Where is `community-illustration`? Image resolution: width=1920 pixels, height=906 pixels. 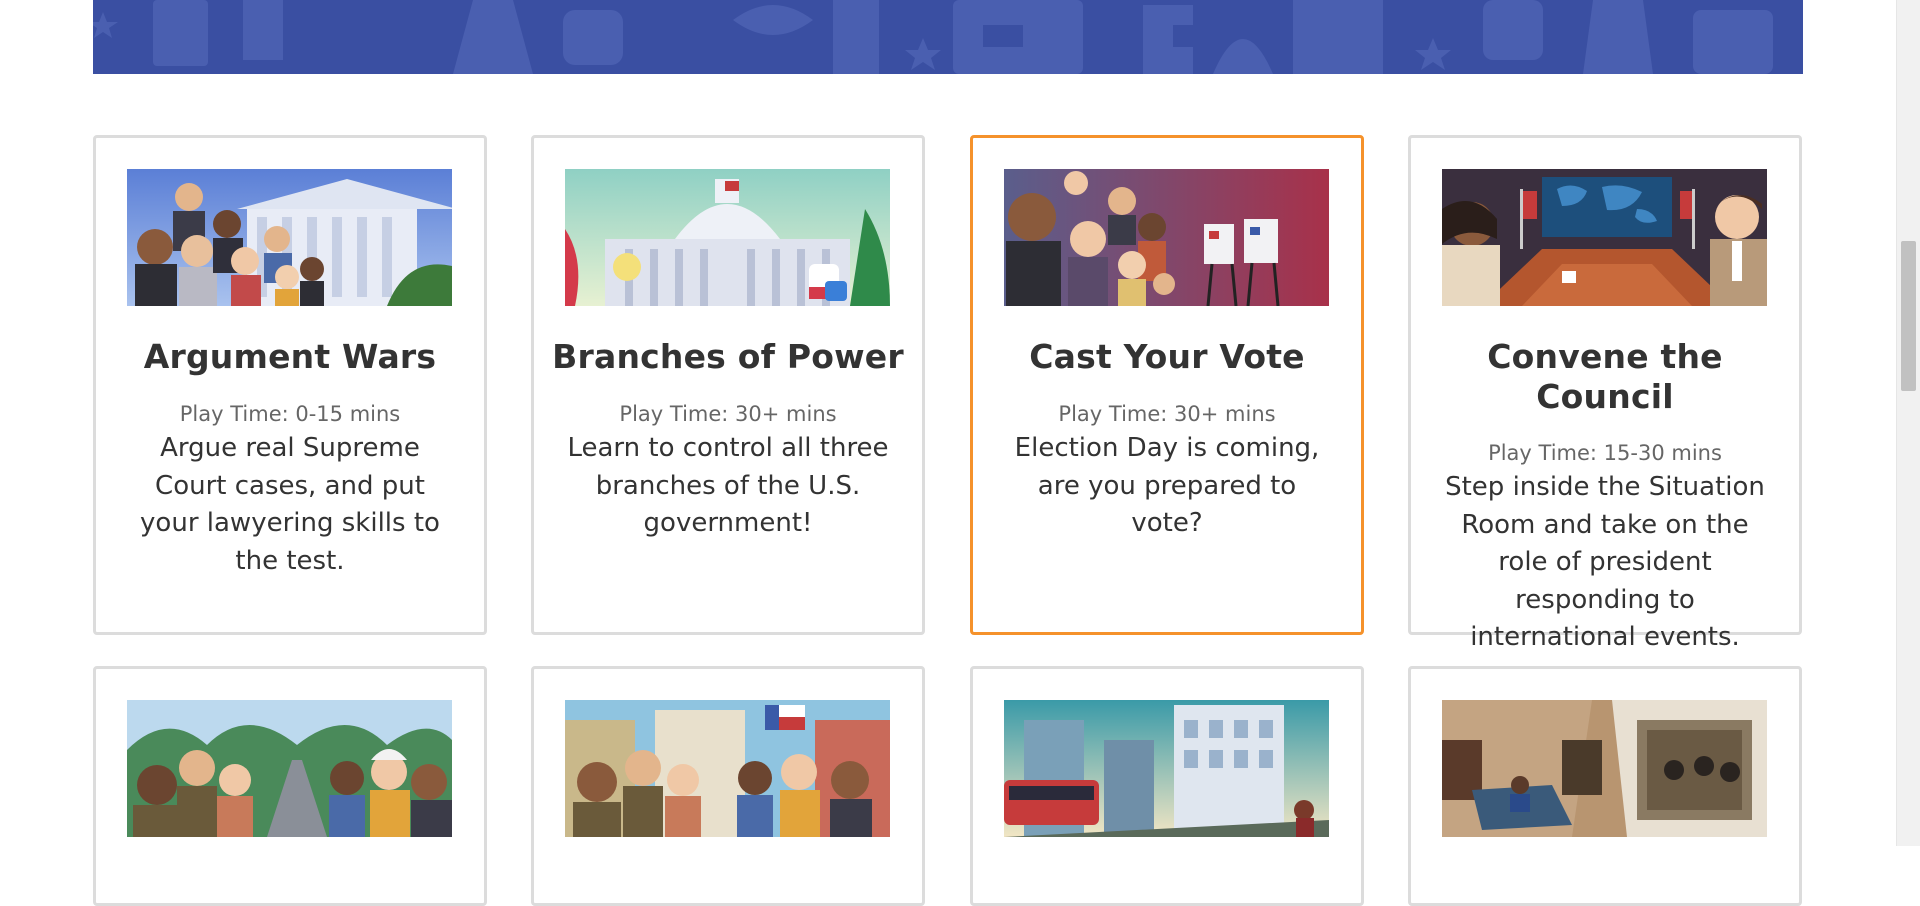
community-illustration is located at coordinates (289, 768).